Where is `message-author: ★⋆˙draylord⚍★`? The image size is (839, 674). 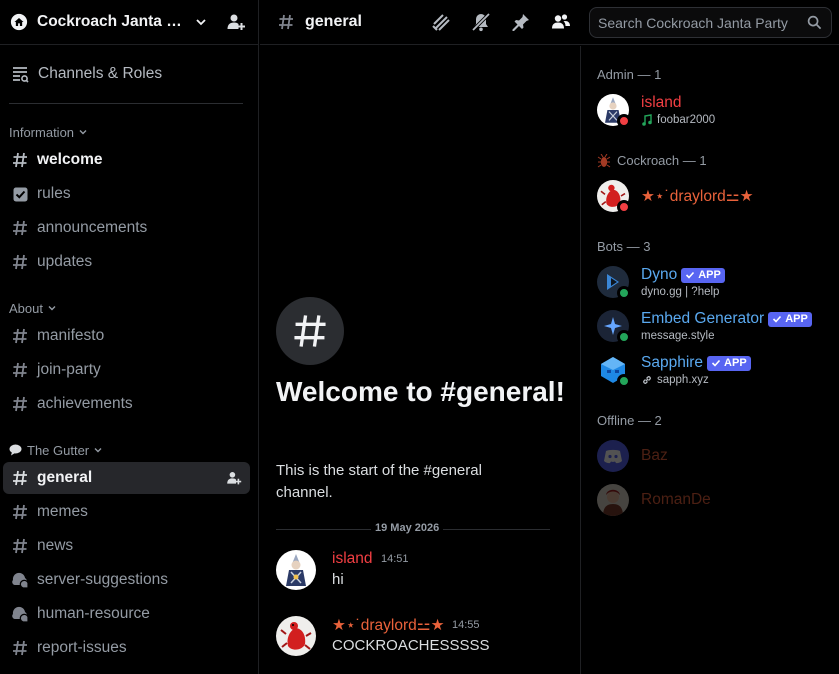
message-author: ★⋆˙draylord⚍★ is located at coordinates (388, 625).